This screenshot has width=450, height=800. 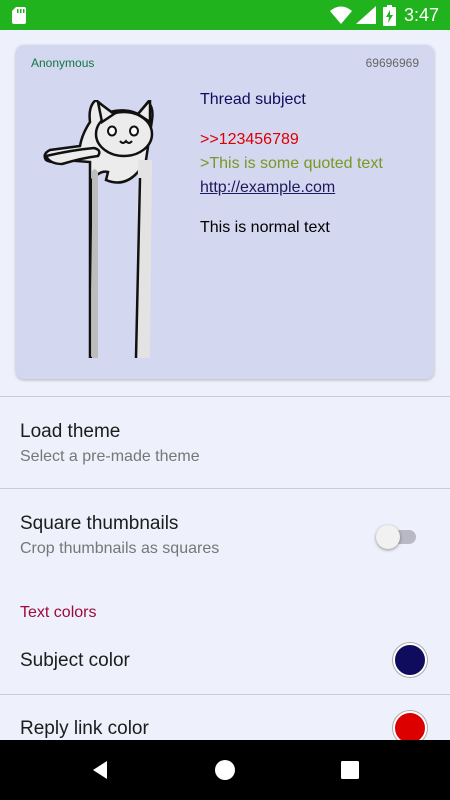 What do you see at coordinates (389, 15) in the screenshot?
I see `battery-charging-icon` at bounding box center [389, 15].